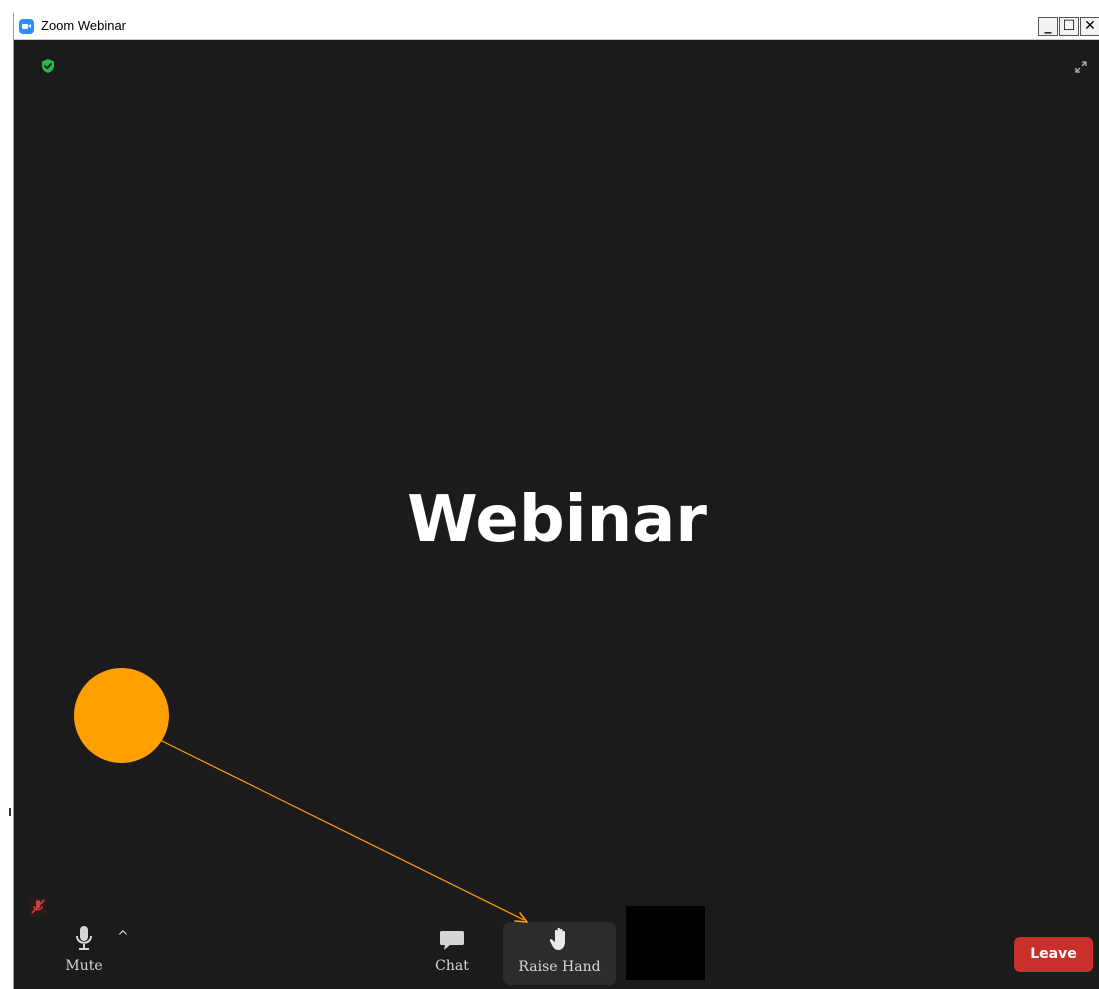 This screenshot has height=989, width=1099. I want to click on mute-label: Mute, so click(84, 966).